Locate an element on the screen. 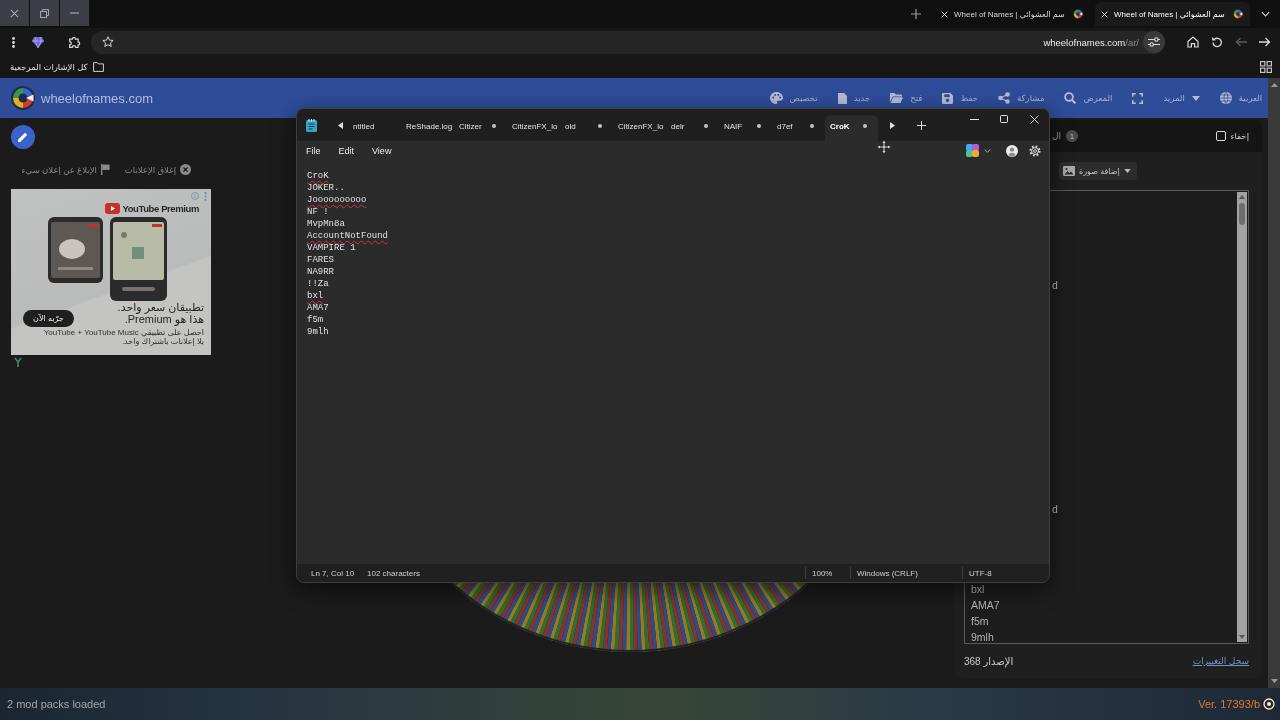  share-button: مشاركة is located at coordinates (1021, 98).